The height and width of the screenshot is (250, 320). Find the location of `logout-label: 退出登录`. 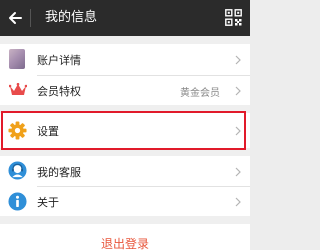

logout-label: 退出登录 is located at coordinates (124, 243).